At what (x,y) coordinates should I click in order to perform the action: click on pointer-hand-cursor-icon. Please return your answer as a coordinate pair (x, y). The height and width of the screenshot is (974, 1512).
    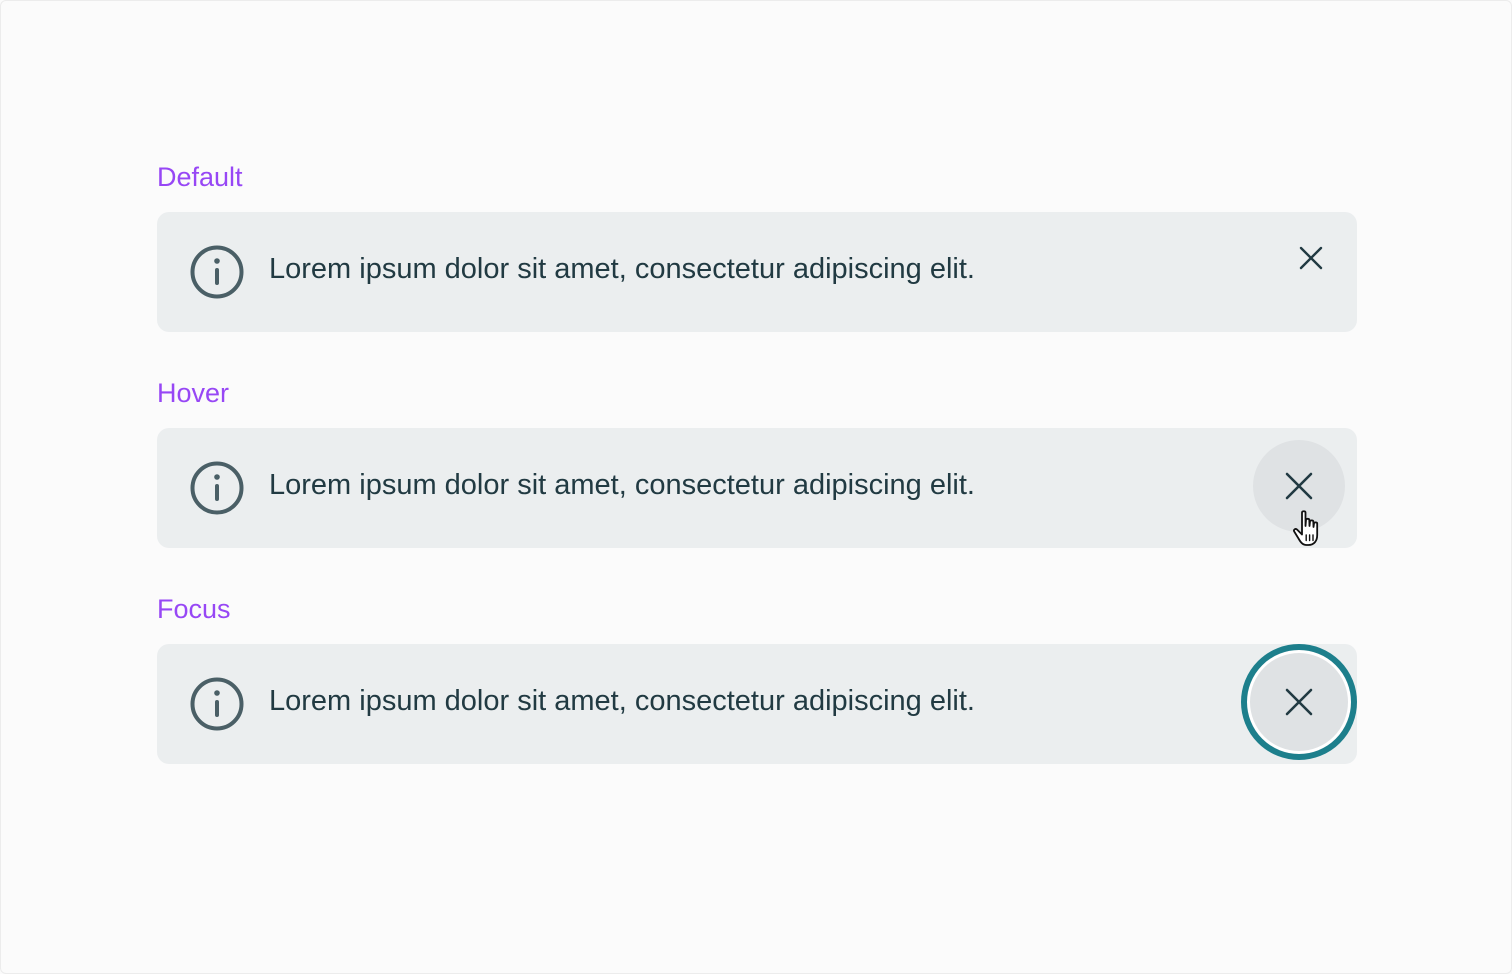
    Looking at the image, I should click on (1306, 528).